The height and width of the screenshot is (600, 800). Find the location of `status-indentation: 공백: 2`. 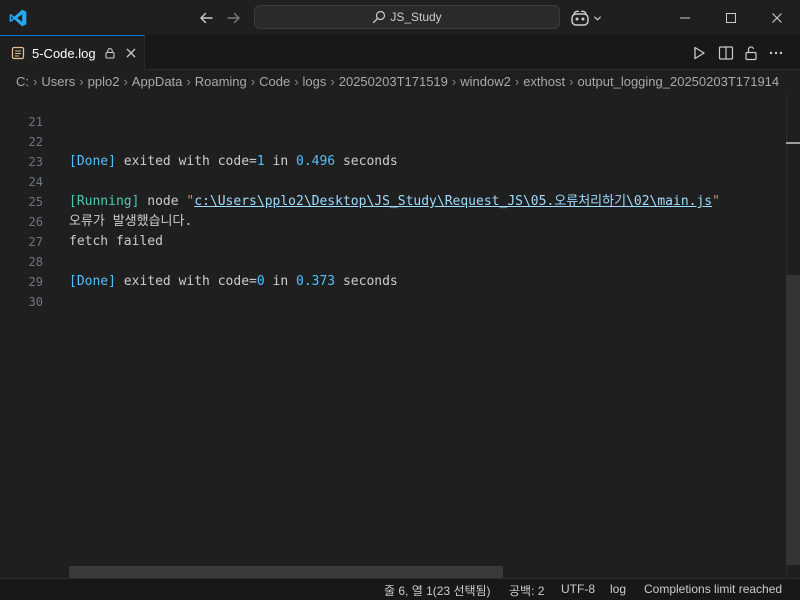

status-indentation: 공백: 2 is located at coordinates (526, 590).